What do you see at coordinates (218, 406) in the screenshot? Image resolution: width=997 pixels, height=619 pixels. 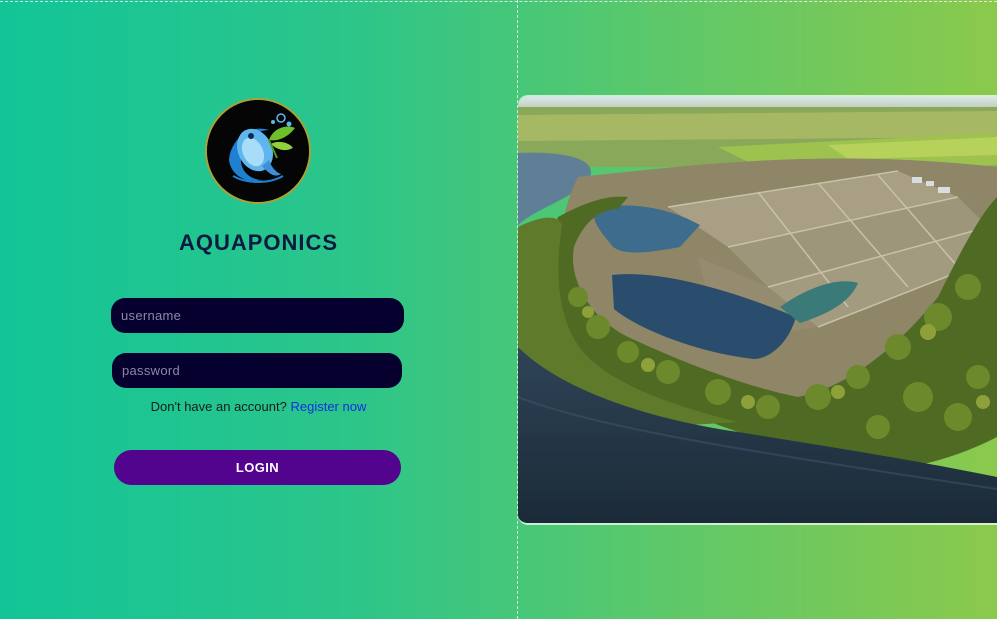 I see `register-prompt-text: Don't have an account?` at bounding box center [218, 406].